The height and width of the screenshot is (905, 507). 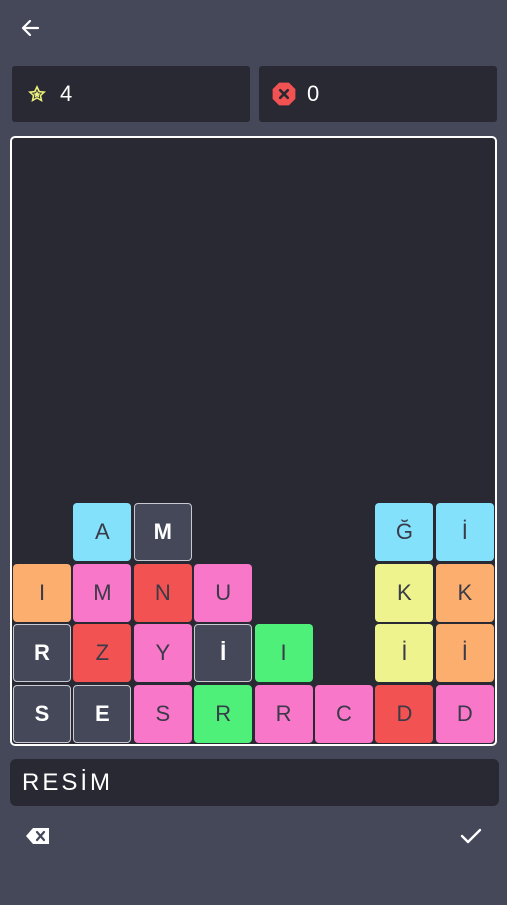 I want to click on answer-text: RESİM, so click(x=68, y=782).